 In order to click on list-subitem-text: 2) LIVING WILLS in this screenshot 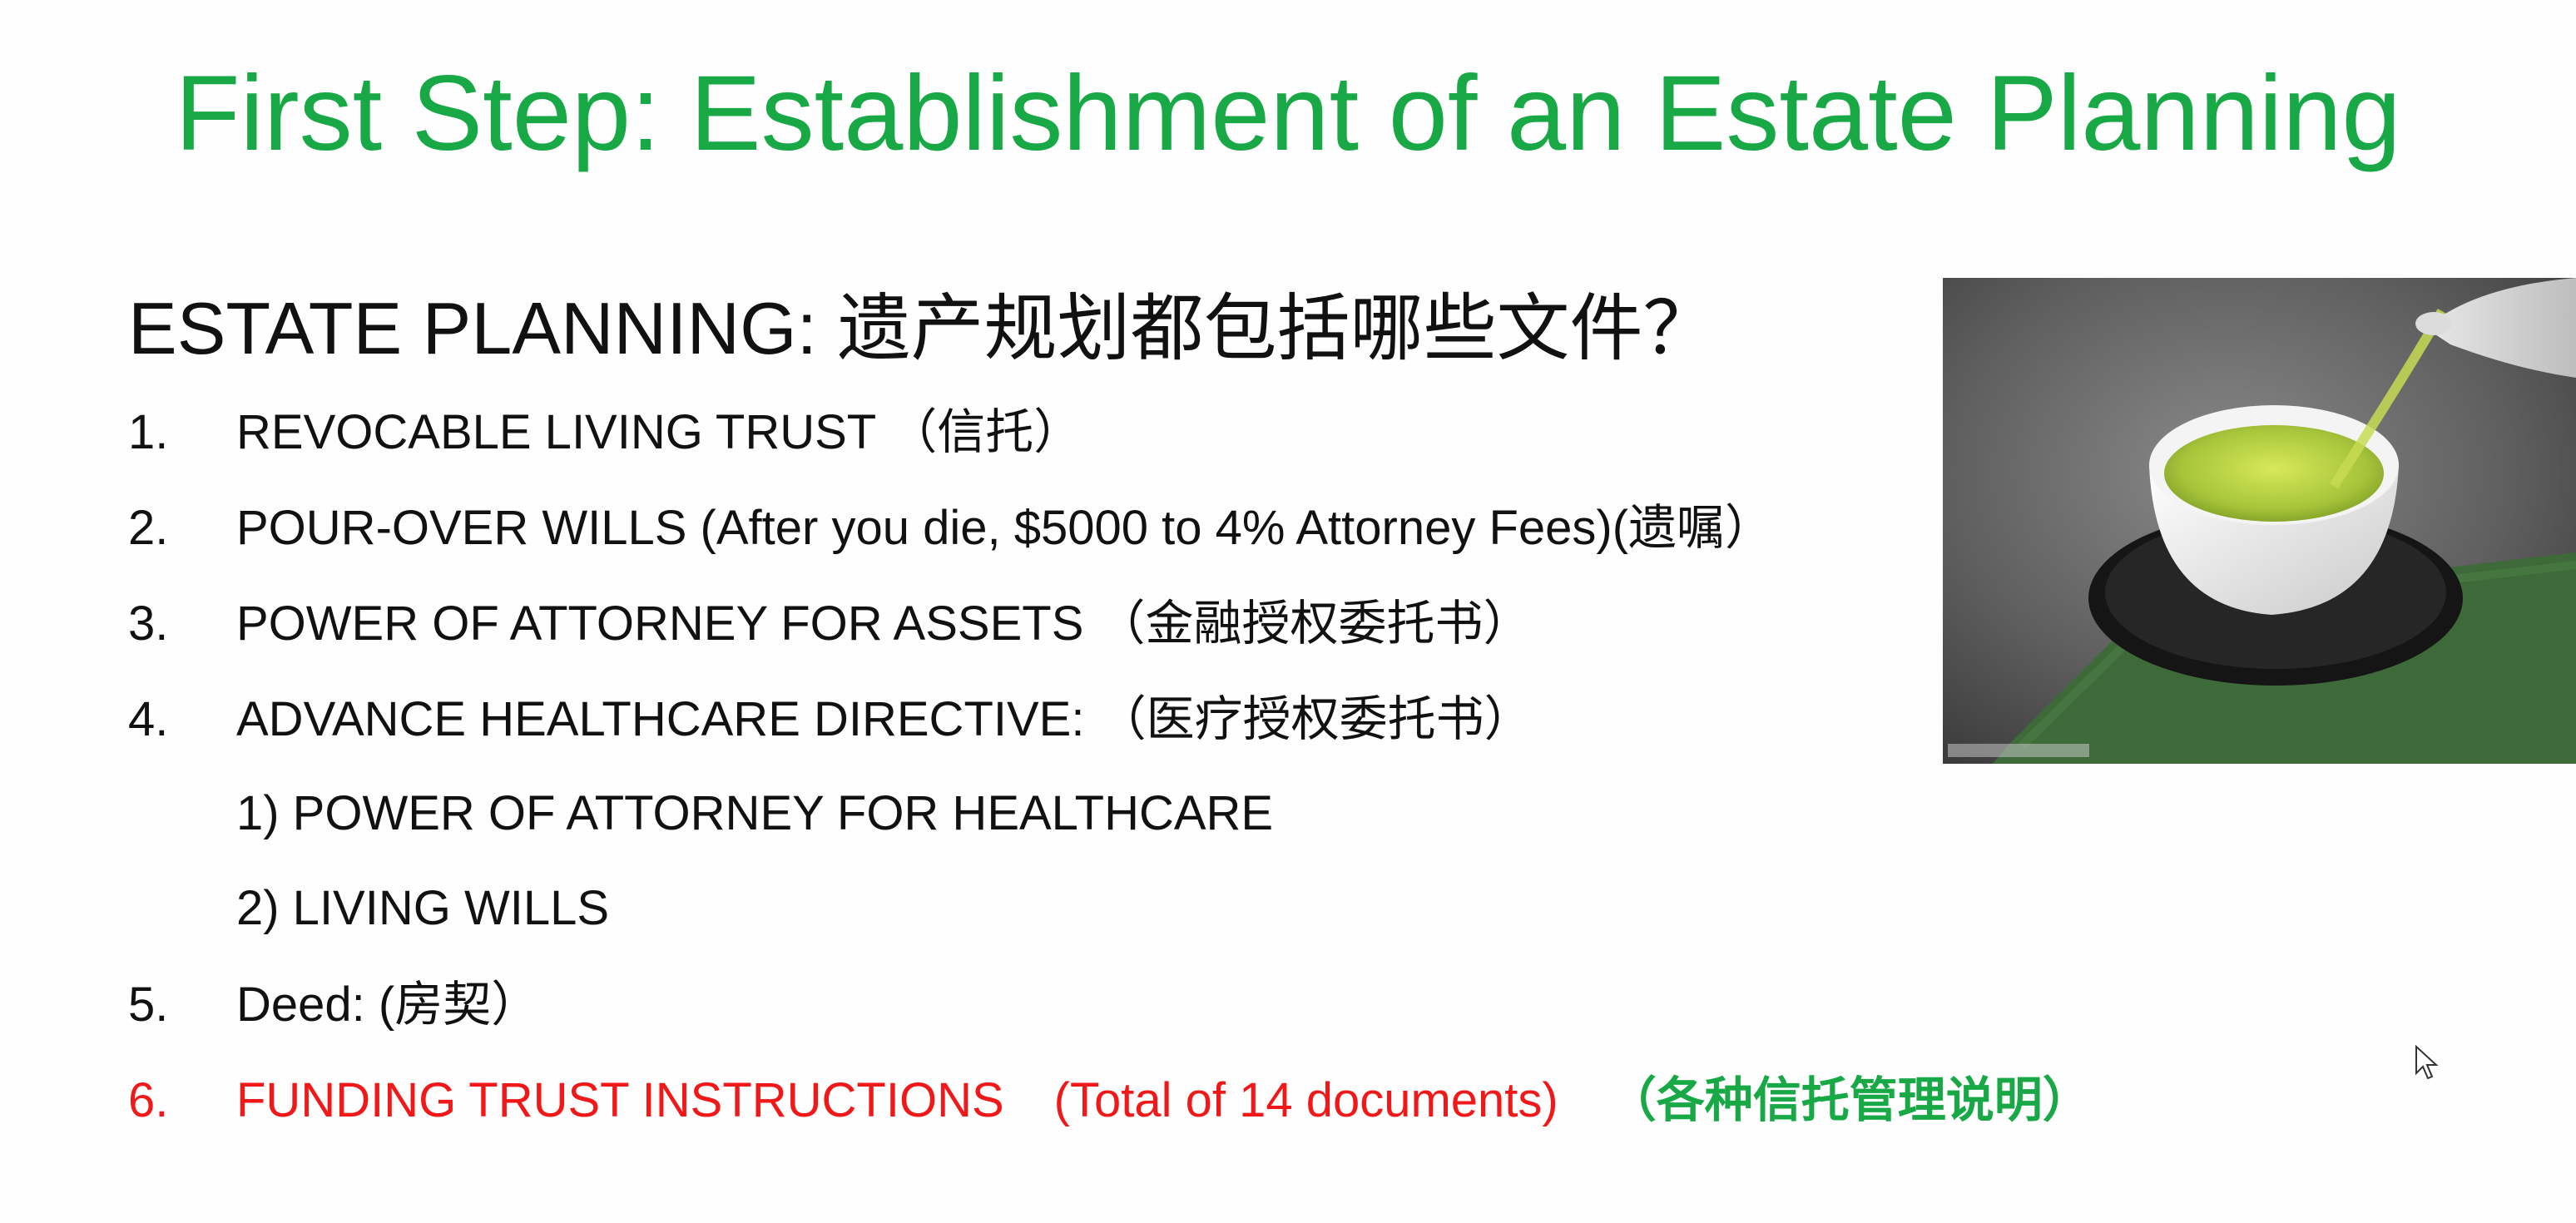, I will do `click(423, 908)`.